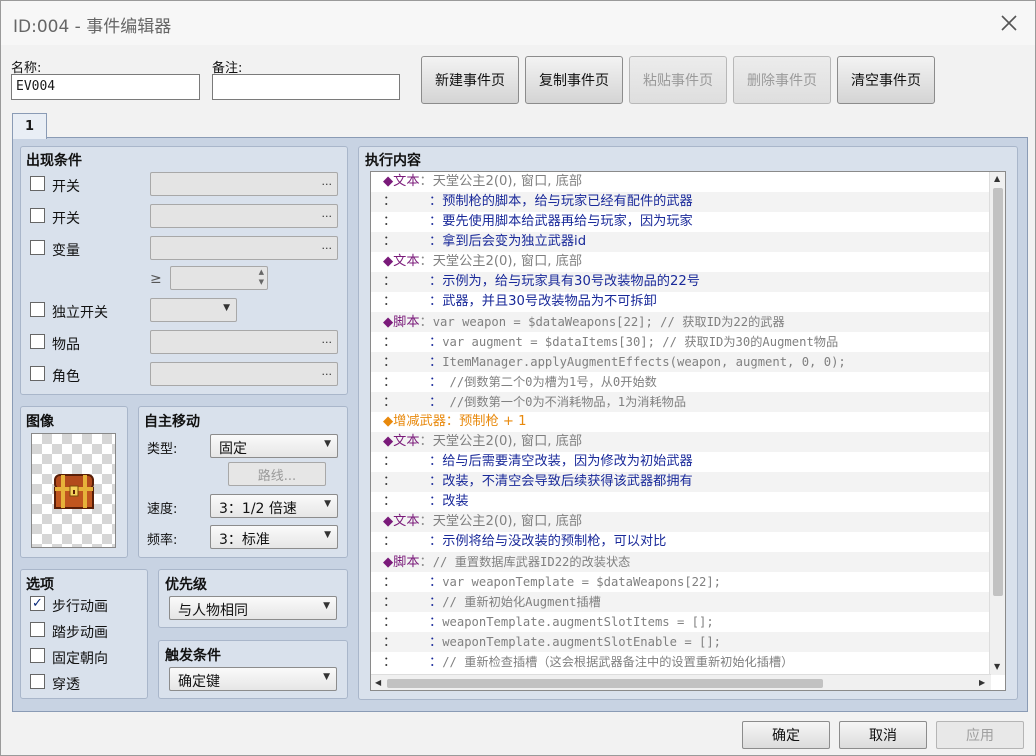 The height and width of the screenshot is (756, 1036). What do you see at coordinates (786, 735) in the screenshot?
I see `ok-button: 确定` at bounding box center [786, 735].